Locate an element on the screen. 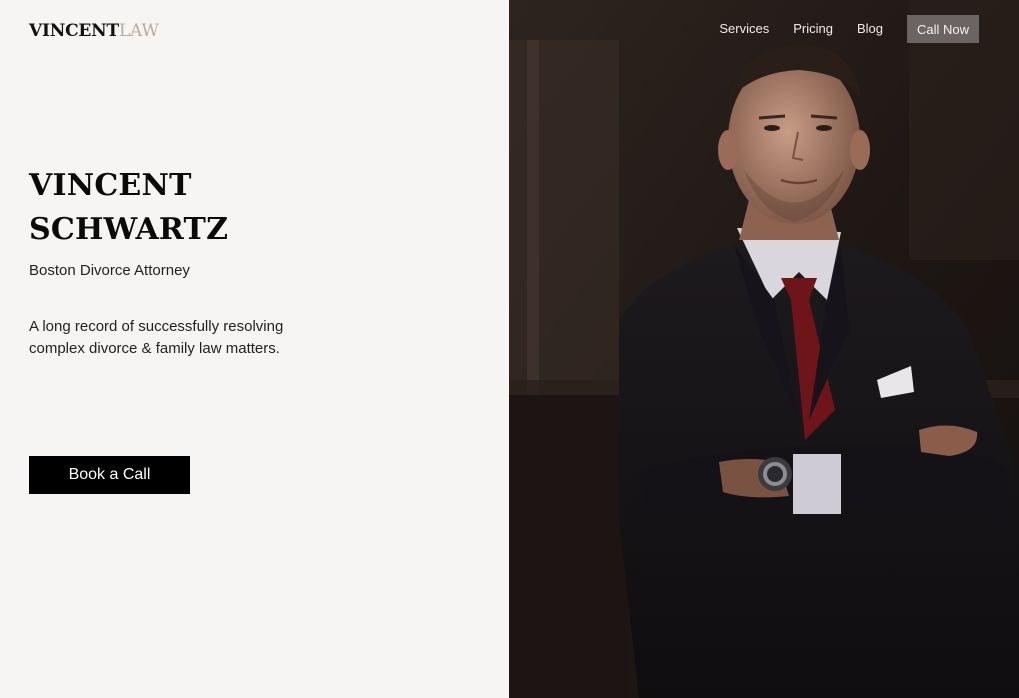 This screenshot has width=1019, height=698. hero-subtitle: Boston Divorce Attorney is located at coordinates (109, 270).